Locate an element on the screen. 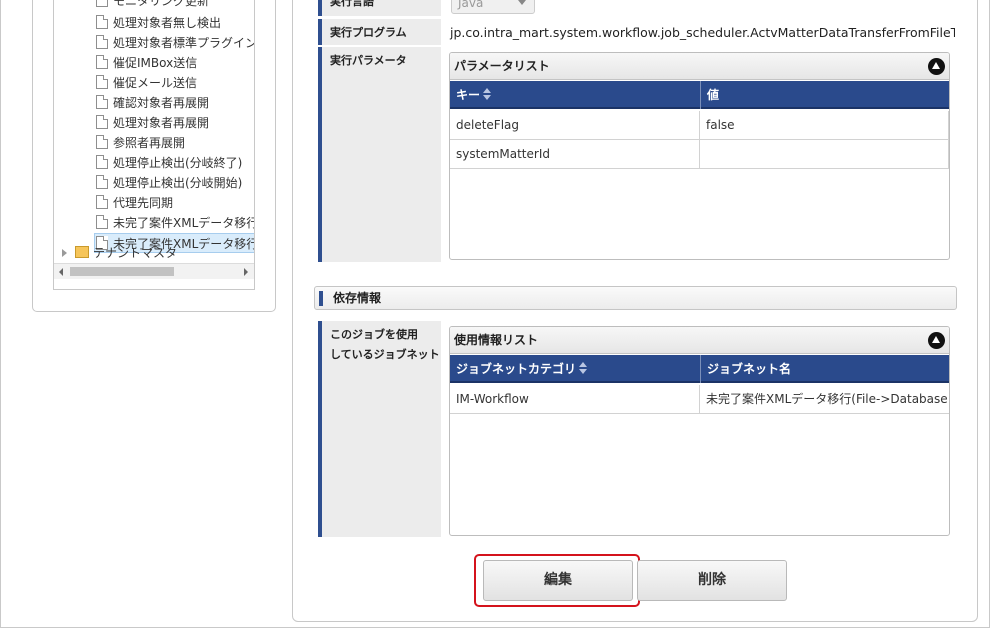 The height and width of the screenshot is (628, 990). tree-item-standard-plugin: 処理対象者標準プラグイン用 is located at coordinates (175, 43).